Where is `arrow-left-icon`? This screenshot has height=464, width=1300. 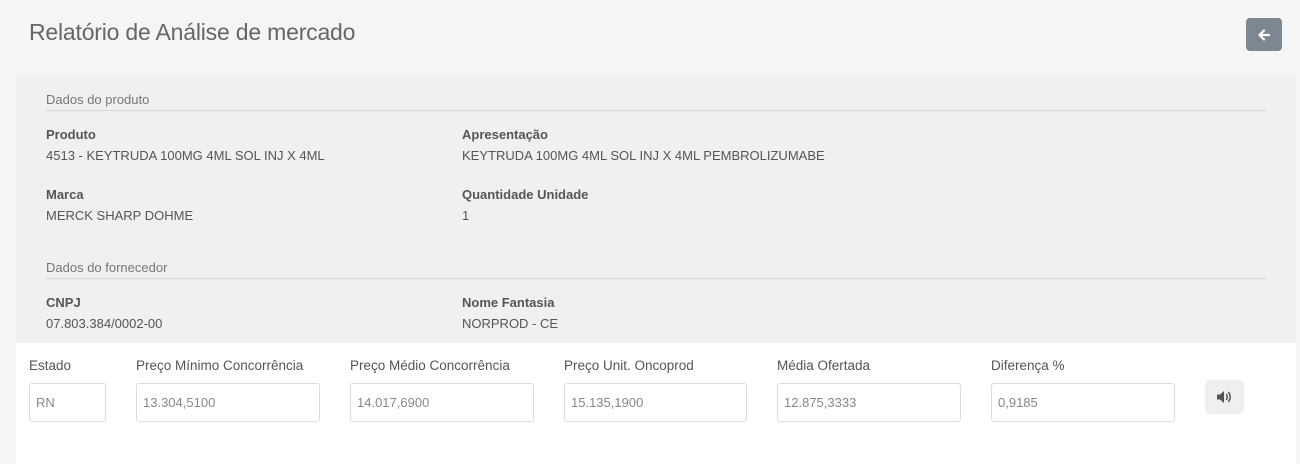
arrow-left-icon is located at coordinates (1264, 34).